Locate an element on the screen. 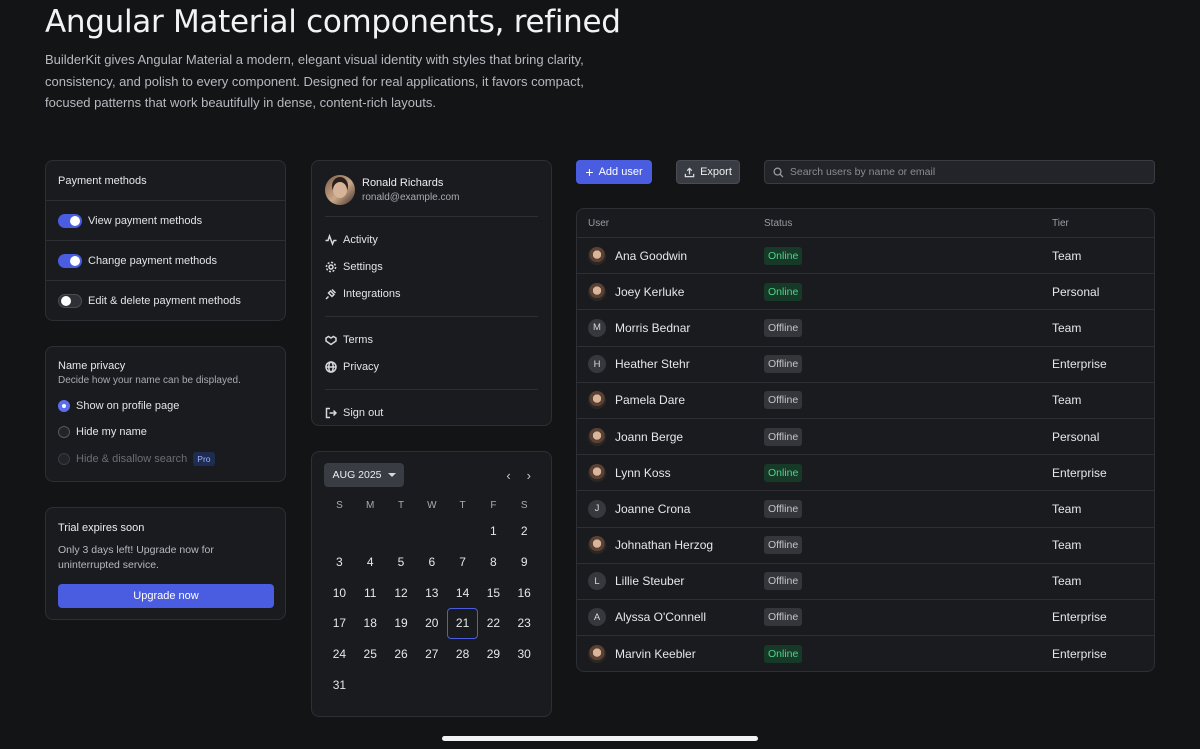 The height and width of the screenshot is (749, 1200). calendar-day: 28 is located at coordinates (462, 654).